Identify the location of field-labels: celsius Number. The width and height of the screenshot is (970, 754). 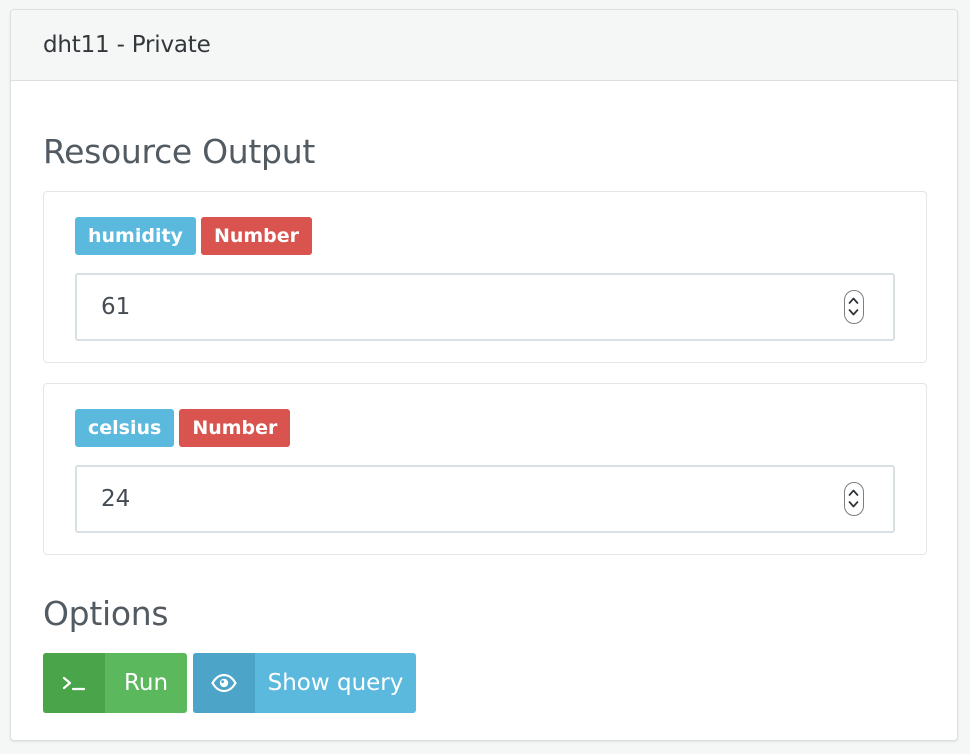
(183, 428).